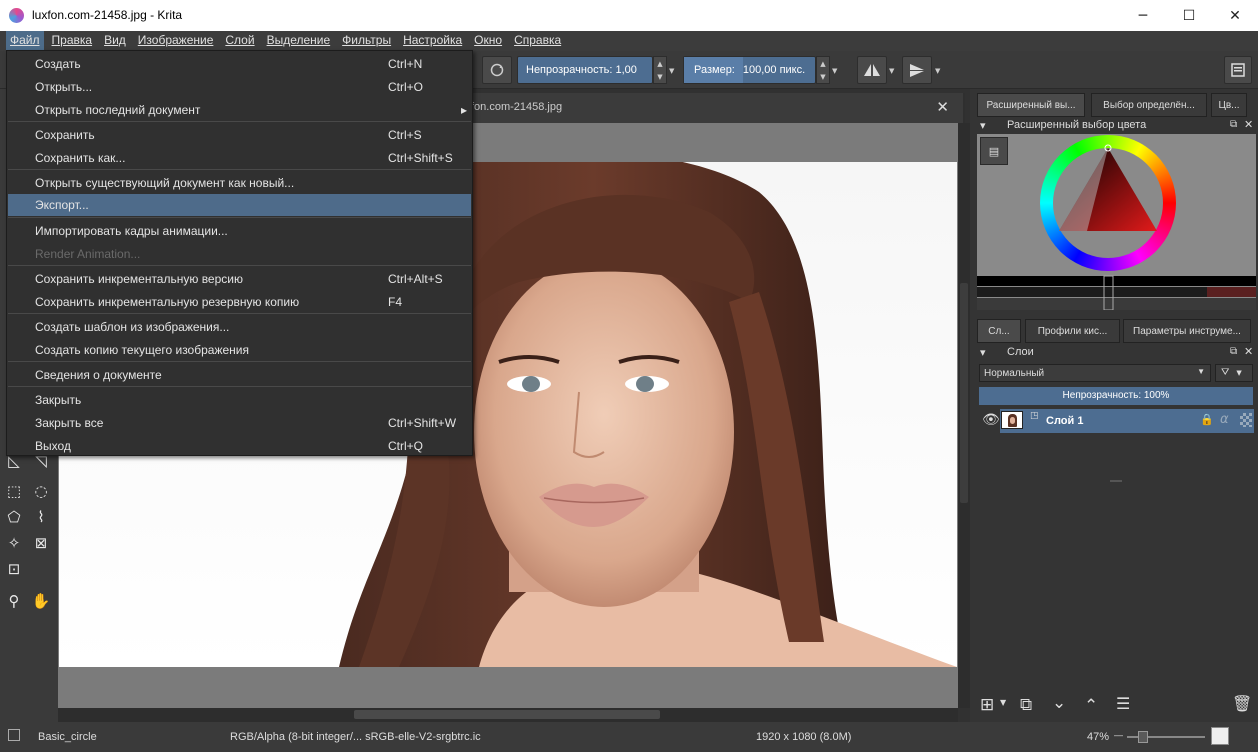 Image resolution: width=1258 pixels, height=752 pixels. What do you see at coordinates (239, 87) in the screenshot?
I see `menu-item-open: Открыть... Ctrl+O` at bounding box center [239, 87].